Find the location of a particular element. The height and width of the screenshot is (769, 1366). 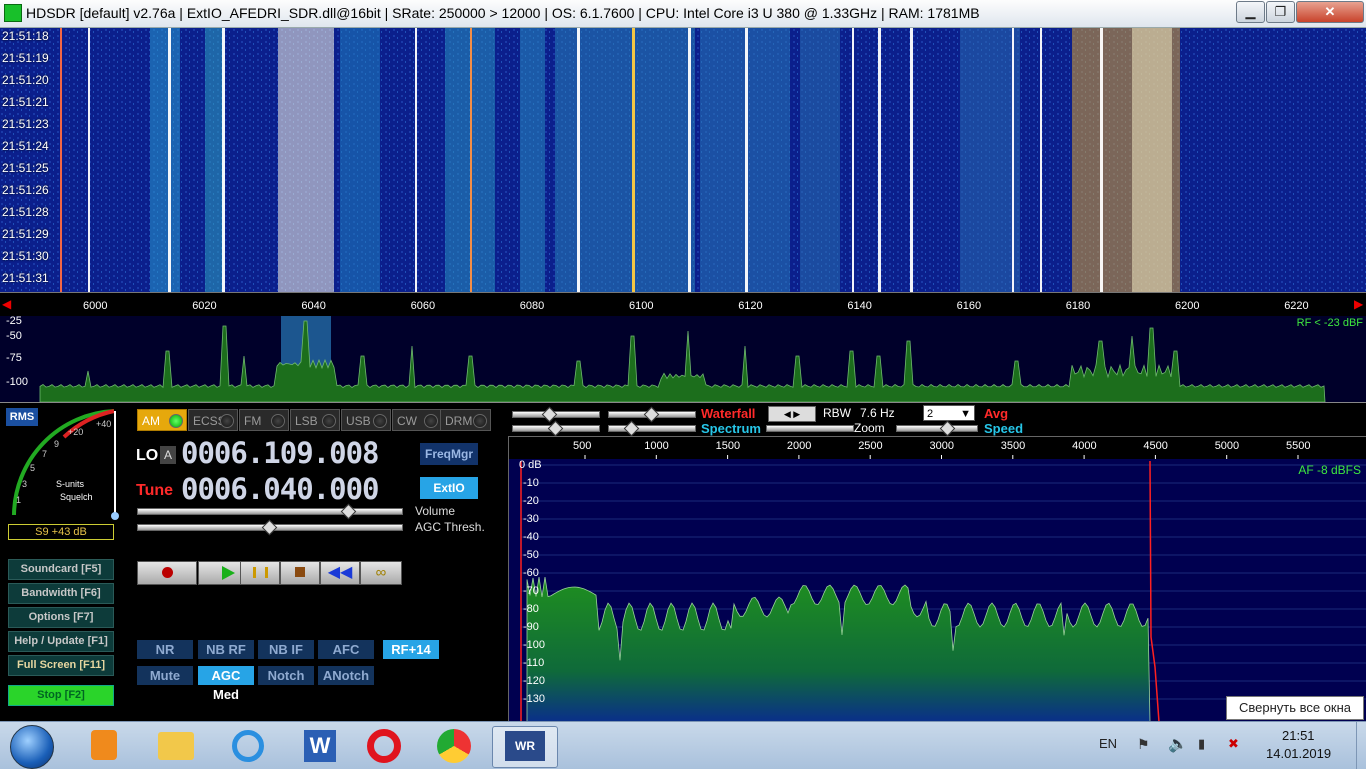

scroll-right-icon: ▶ is located at coordinates (1358, 304).